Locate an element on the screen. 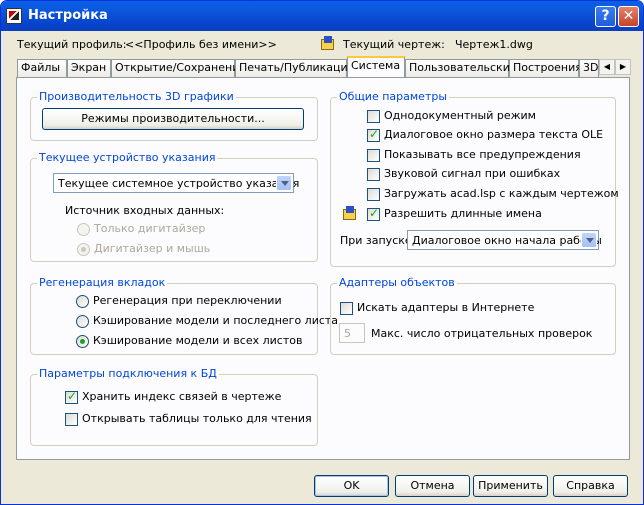 This screenshot has height=505, width=644. beep-on-error-checkbox is located at coordinates (373, 174).